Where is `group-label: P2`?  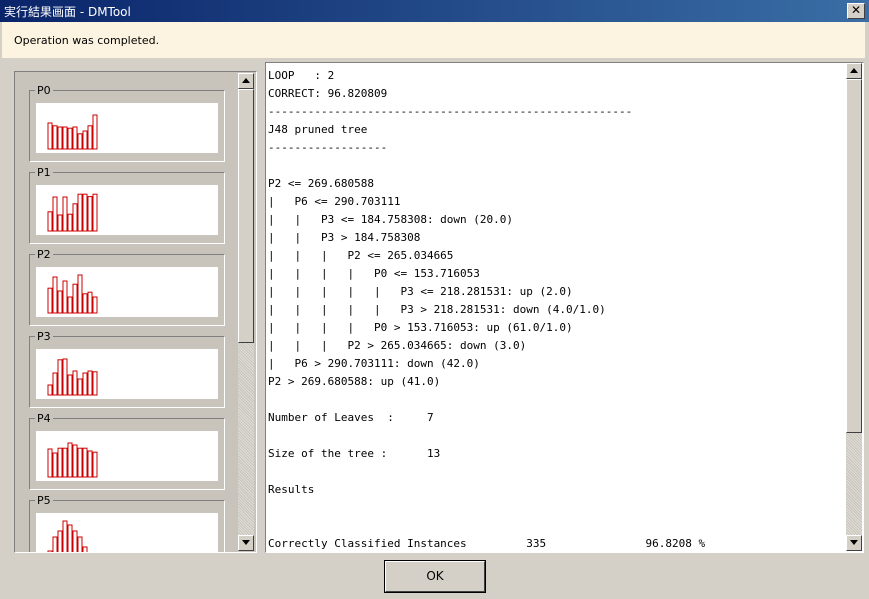 group-label: P2 is located at coordinates (44, 254).